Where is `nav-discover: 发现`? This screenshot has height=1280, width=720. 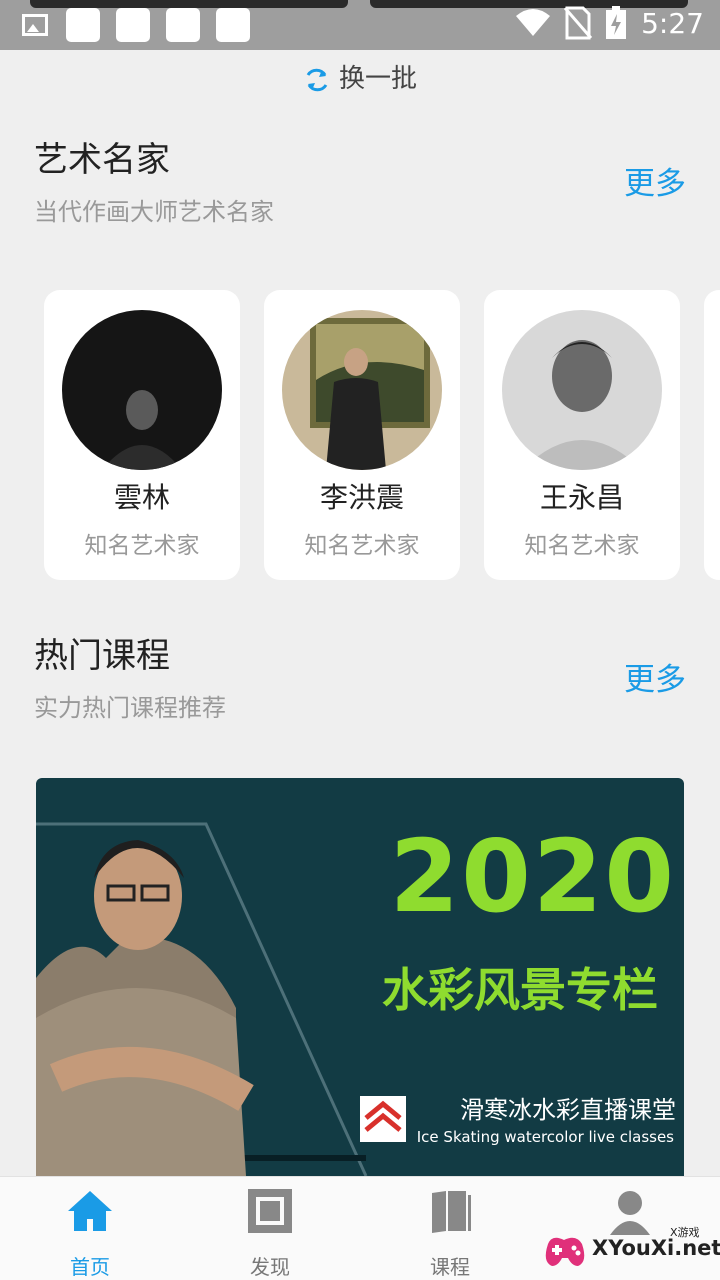 nav-discover: 发现 is located at coordinates (270, 1228).